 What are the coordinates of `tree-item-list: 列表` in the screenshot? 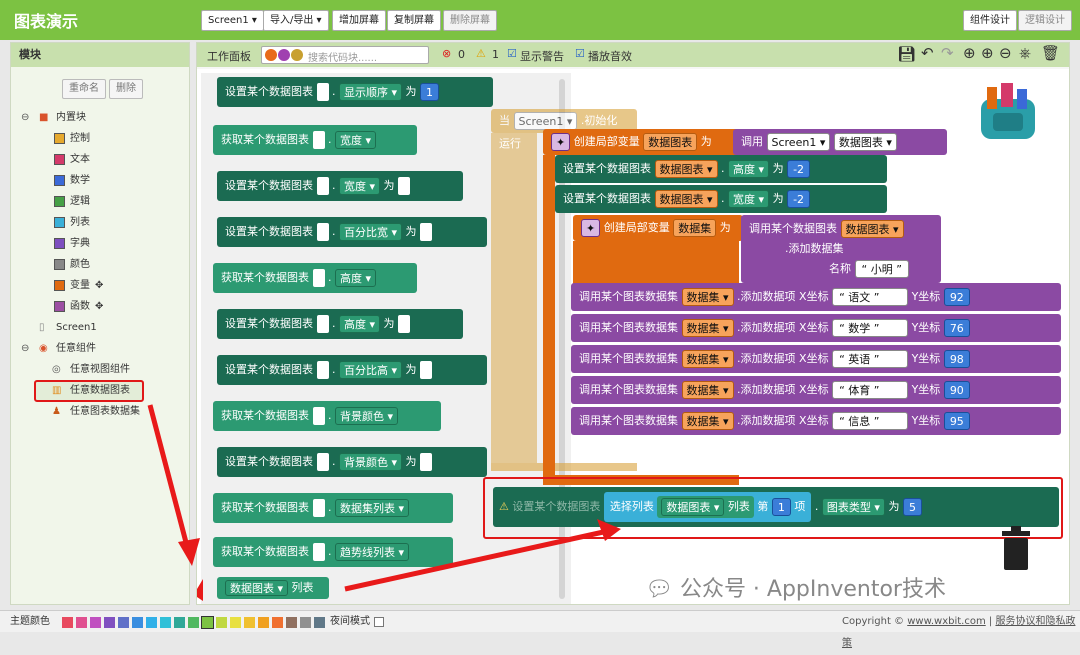 It's located at (101, 222).